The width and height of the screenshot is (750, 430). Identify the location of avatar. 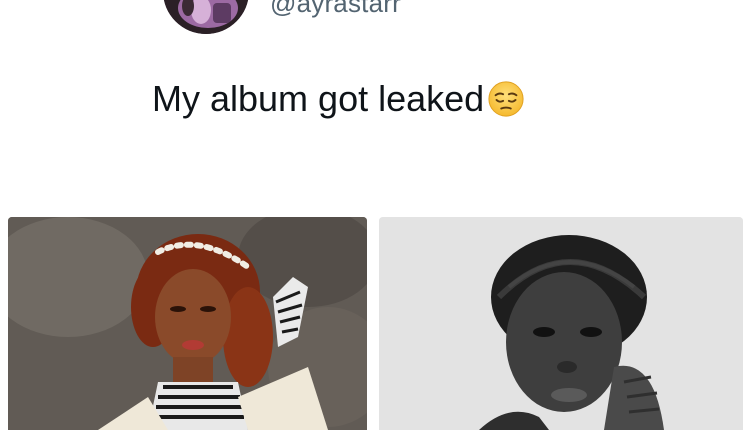
(206, 17).